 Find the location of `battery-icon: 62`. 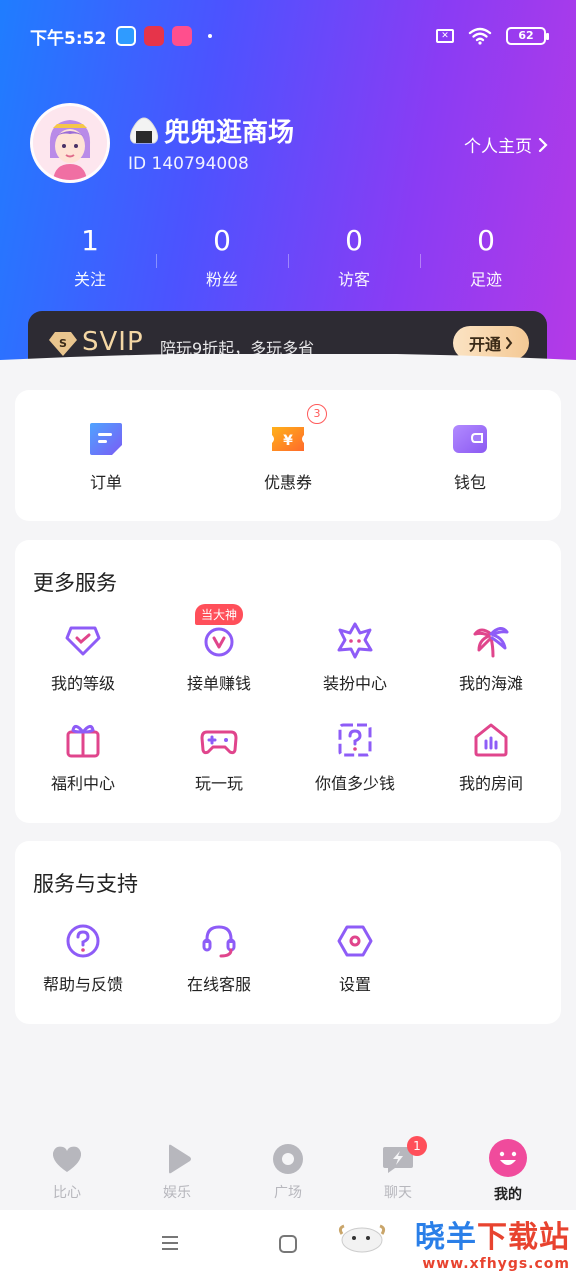

battery-icon: 62 is located at coordinates (527, 36).